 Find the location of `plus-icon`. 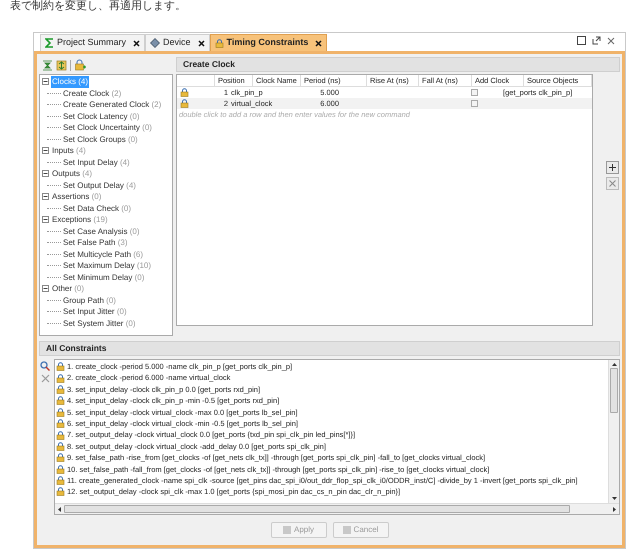

plus-icon is located at coordinates (612, 167).